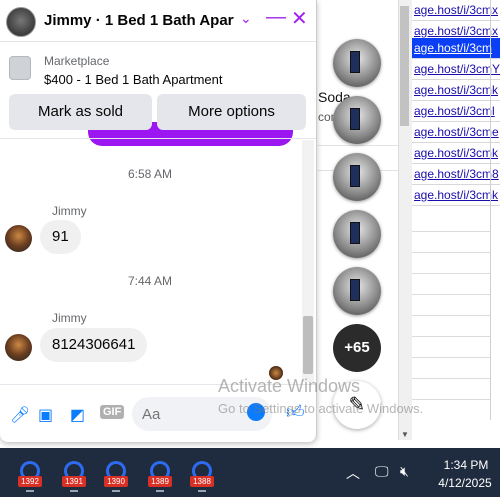 The width and height of the screenshot is (500, 497). I want to click on sheet-column-divider, so click(490, 210).